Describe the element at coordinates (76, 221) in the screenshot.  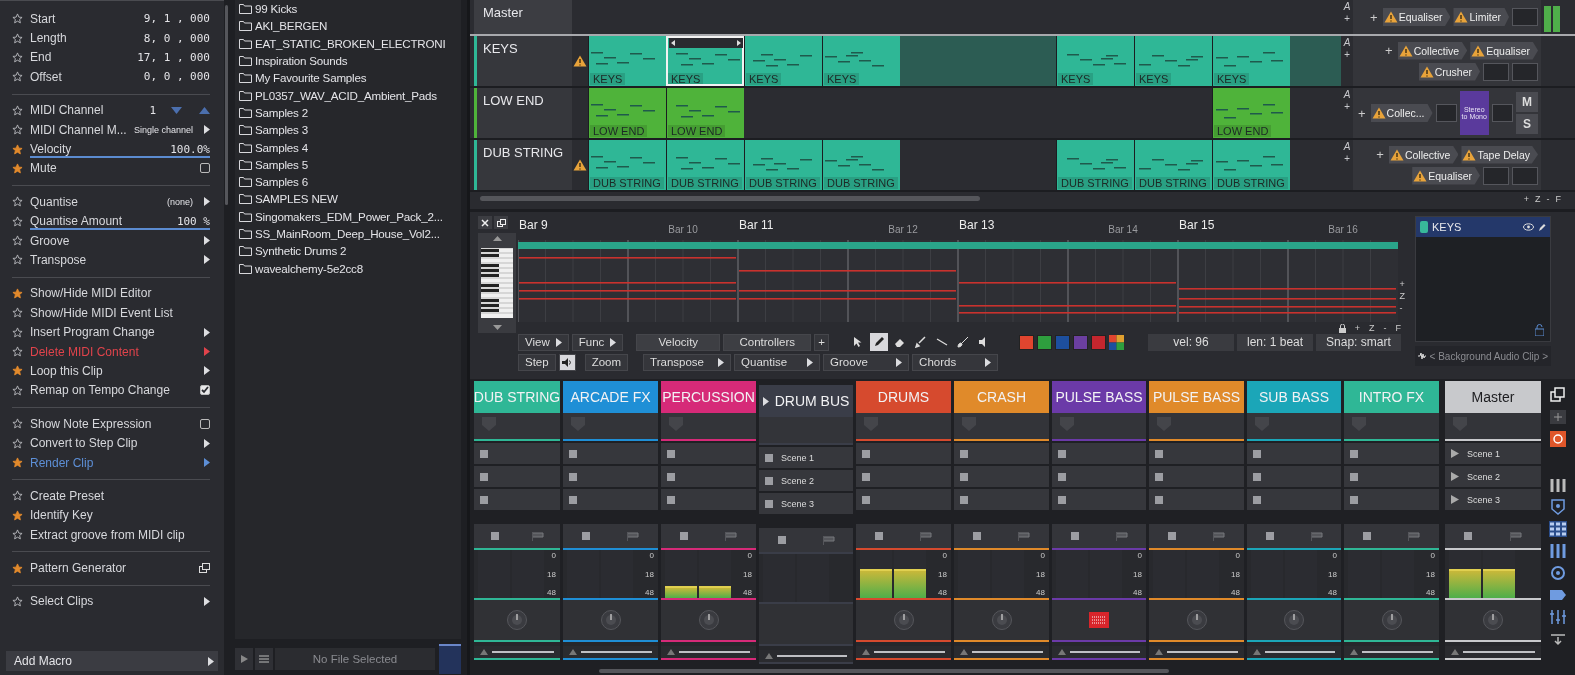
I see `property-label: Quantise Amount` at that location.